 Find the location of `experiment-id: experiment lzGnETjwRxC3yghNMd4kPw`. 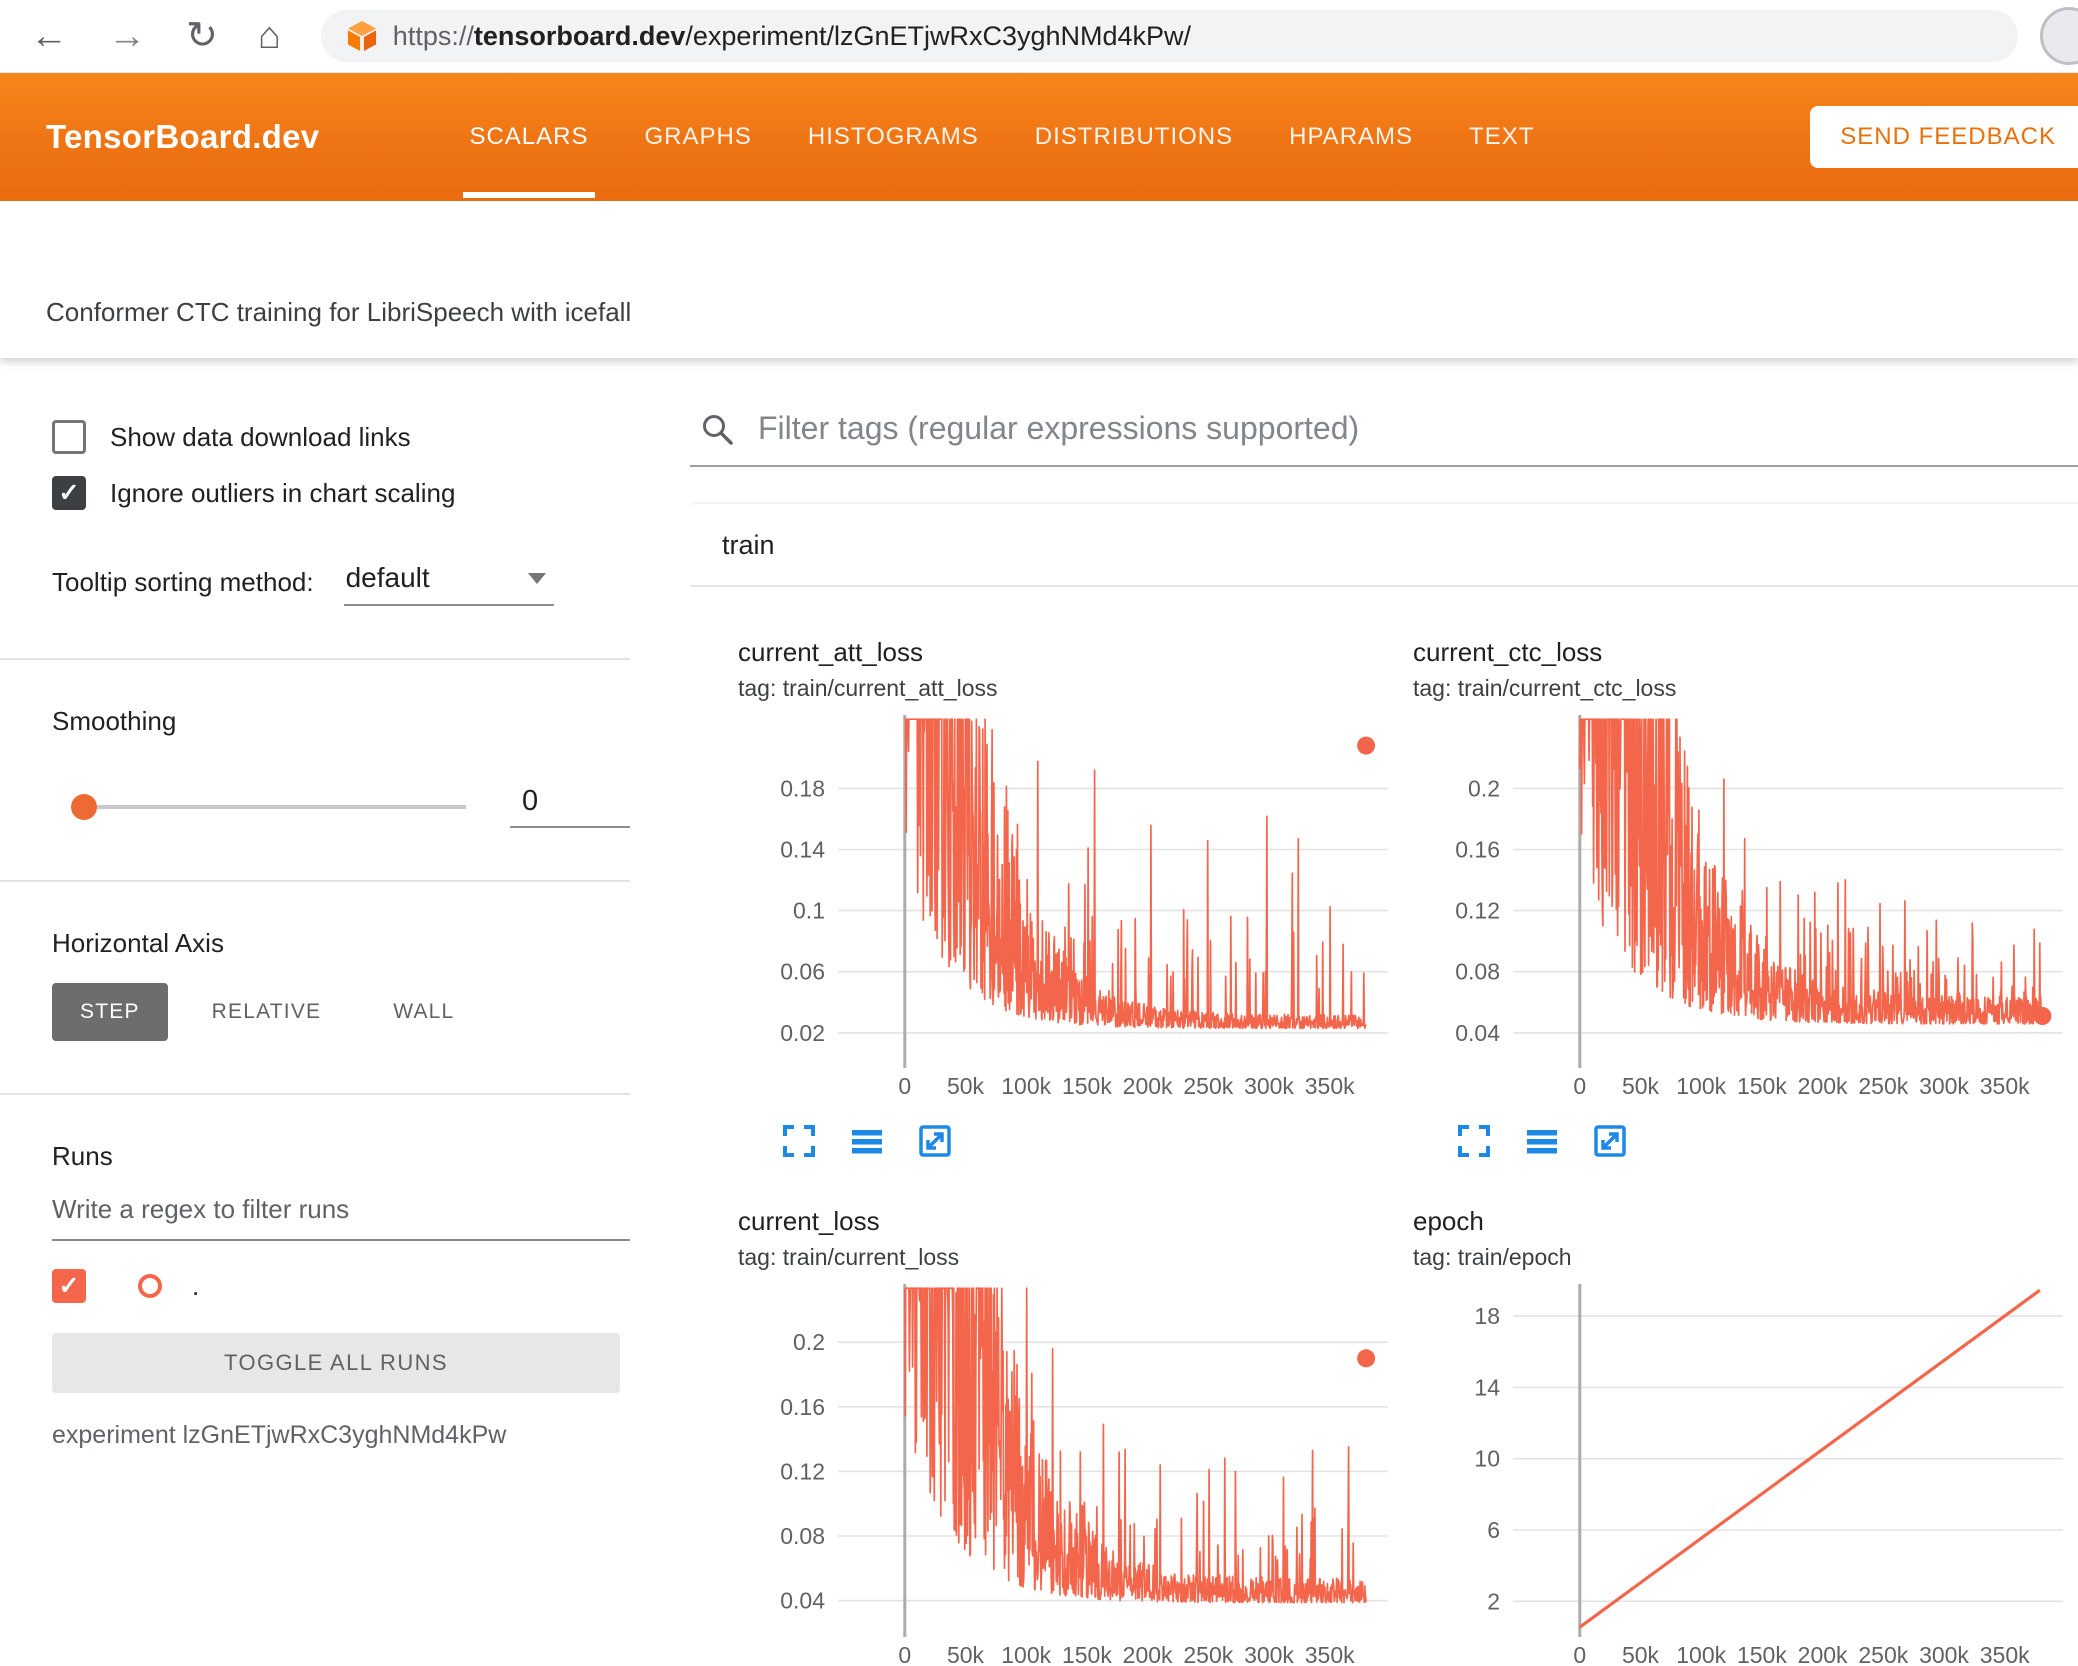

experiment-id: experiment lzGnETjwRxC3yghNMd4kPw is located at coordinates (279, 1435).